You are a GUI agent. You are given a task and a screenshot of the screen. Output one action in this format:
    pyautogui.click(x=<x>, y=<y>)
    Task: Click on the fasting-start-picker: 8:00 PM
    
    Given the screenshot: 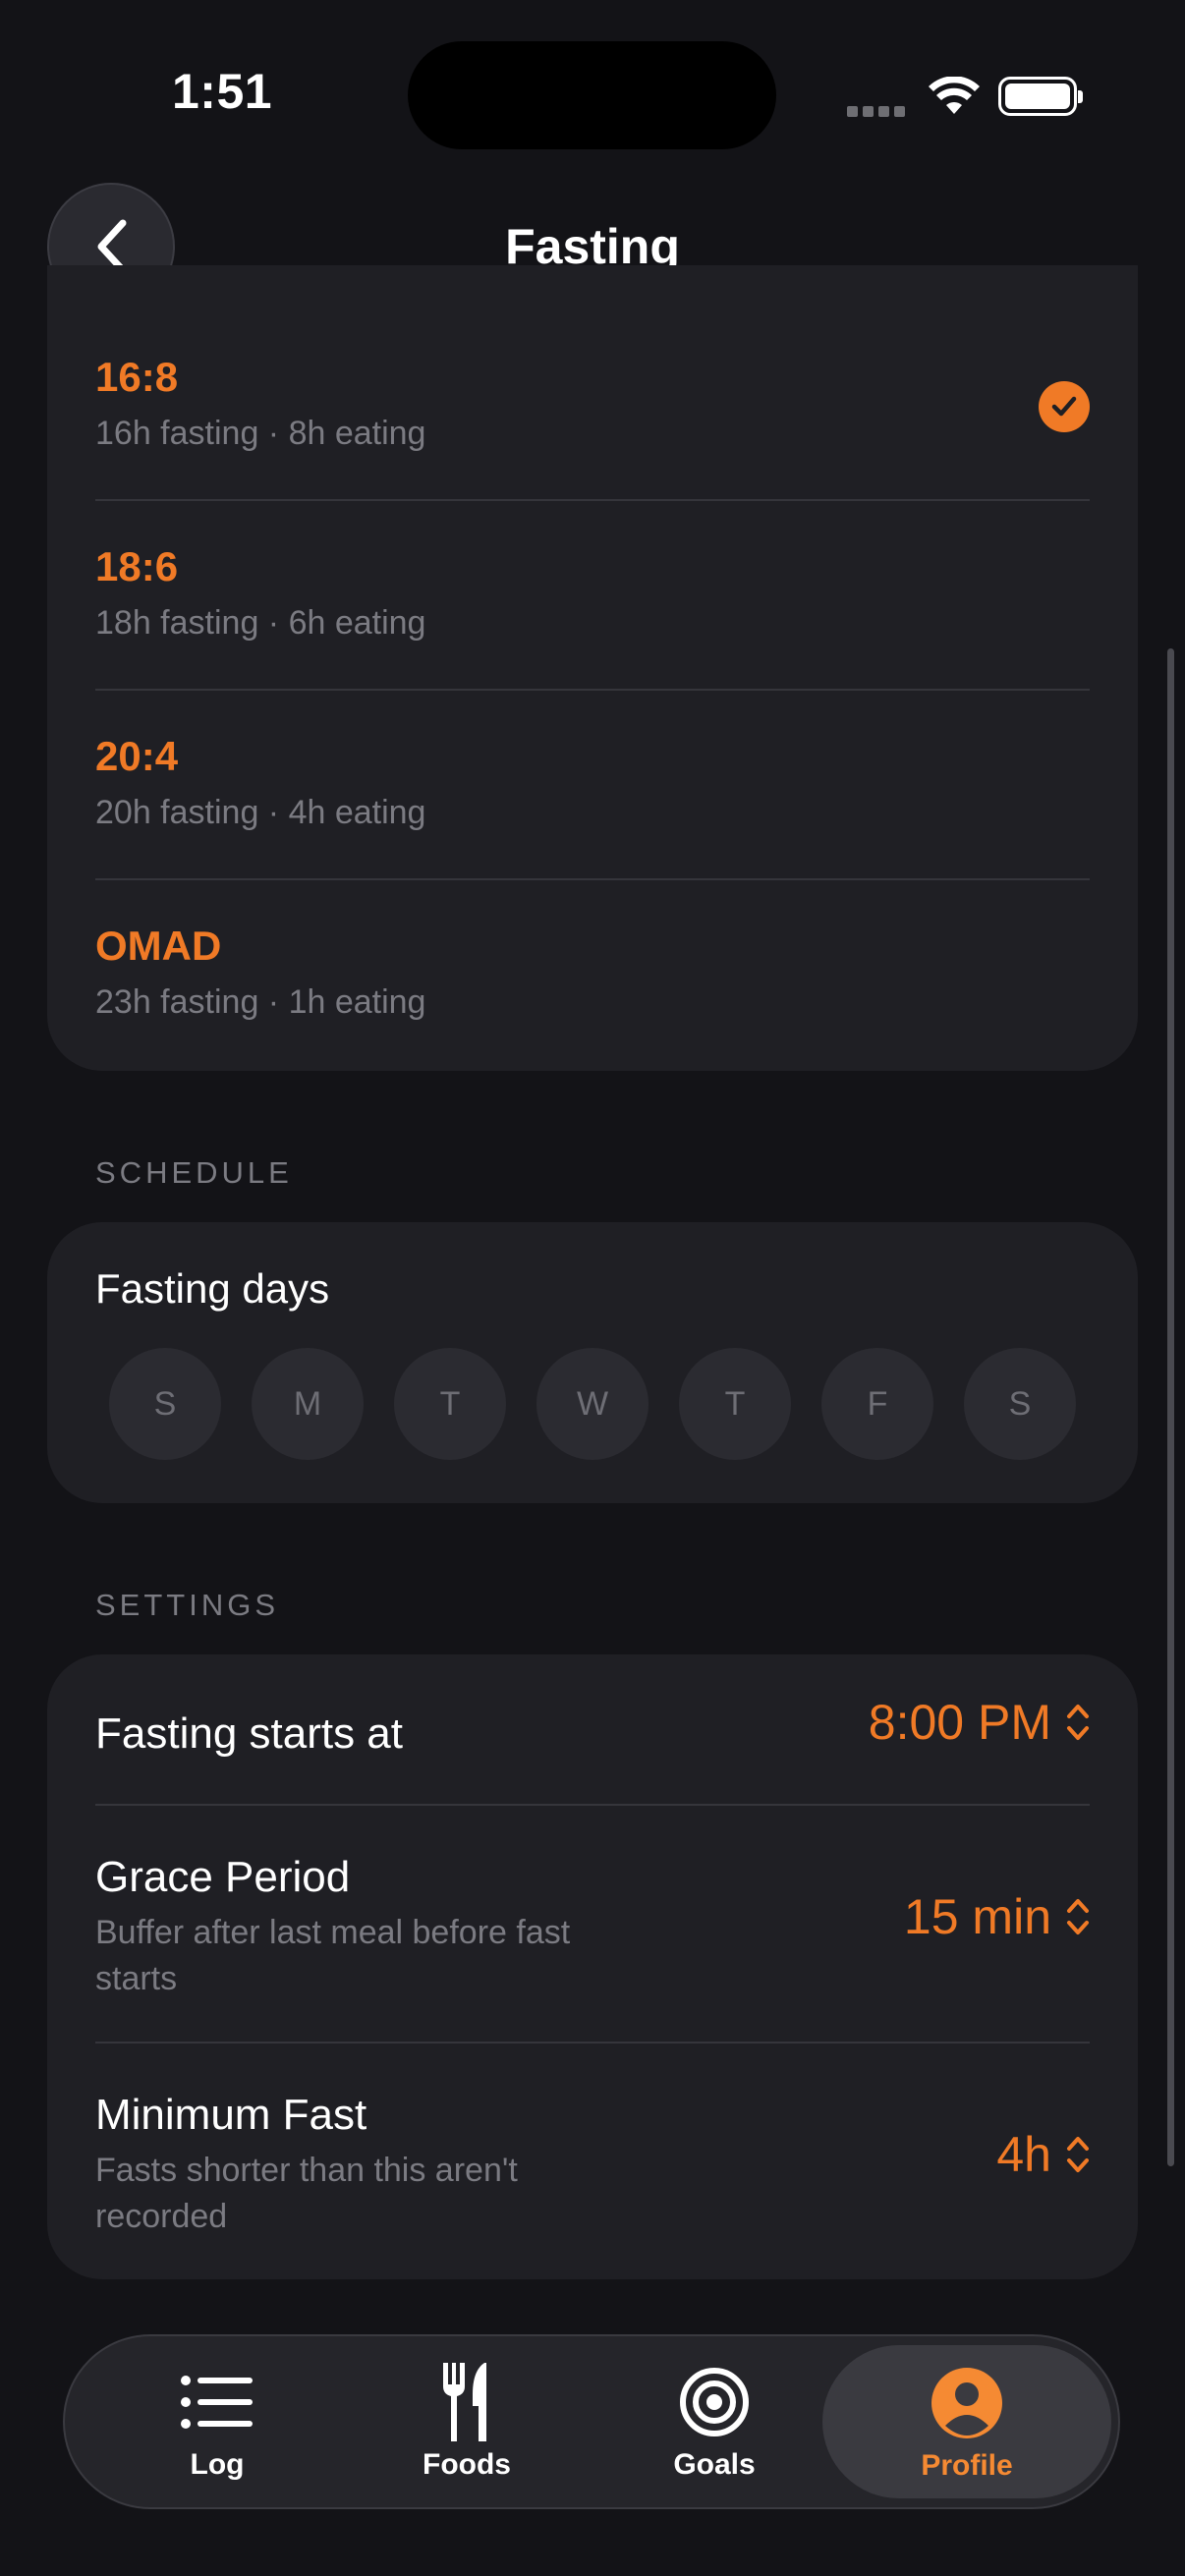 What is the action you would take?
    pyautogui.click(x=980, y=1722)
    